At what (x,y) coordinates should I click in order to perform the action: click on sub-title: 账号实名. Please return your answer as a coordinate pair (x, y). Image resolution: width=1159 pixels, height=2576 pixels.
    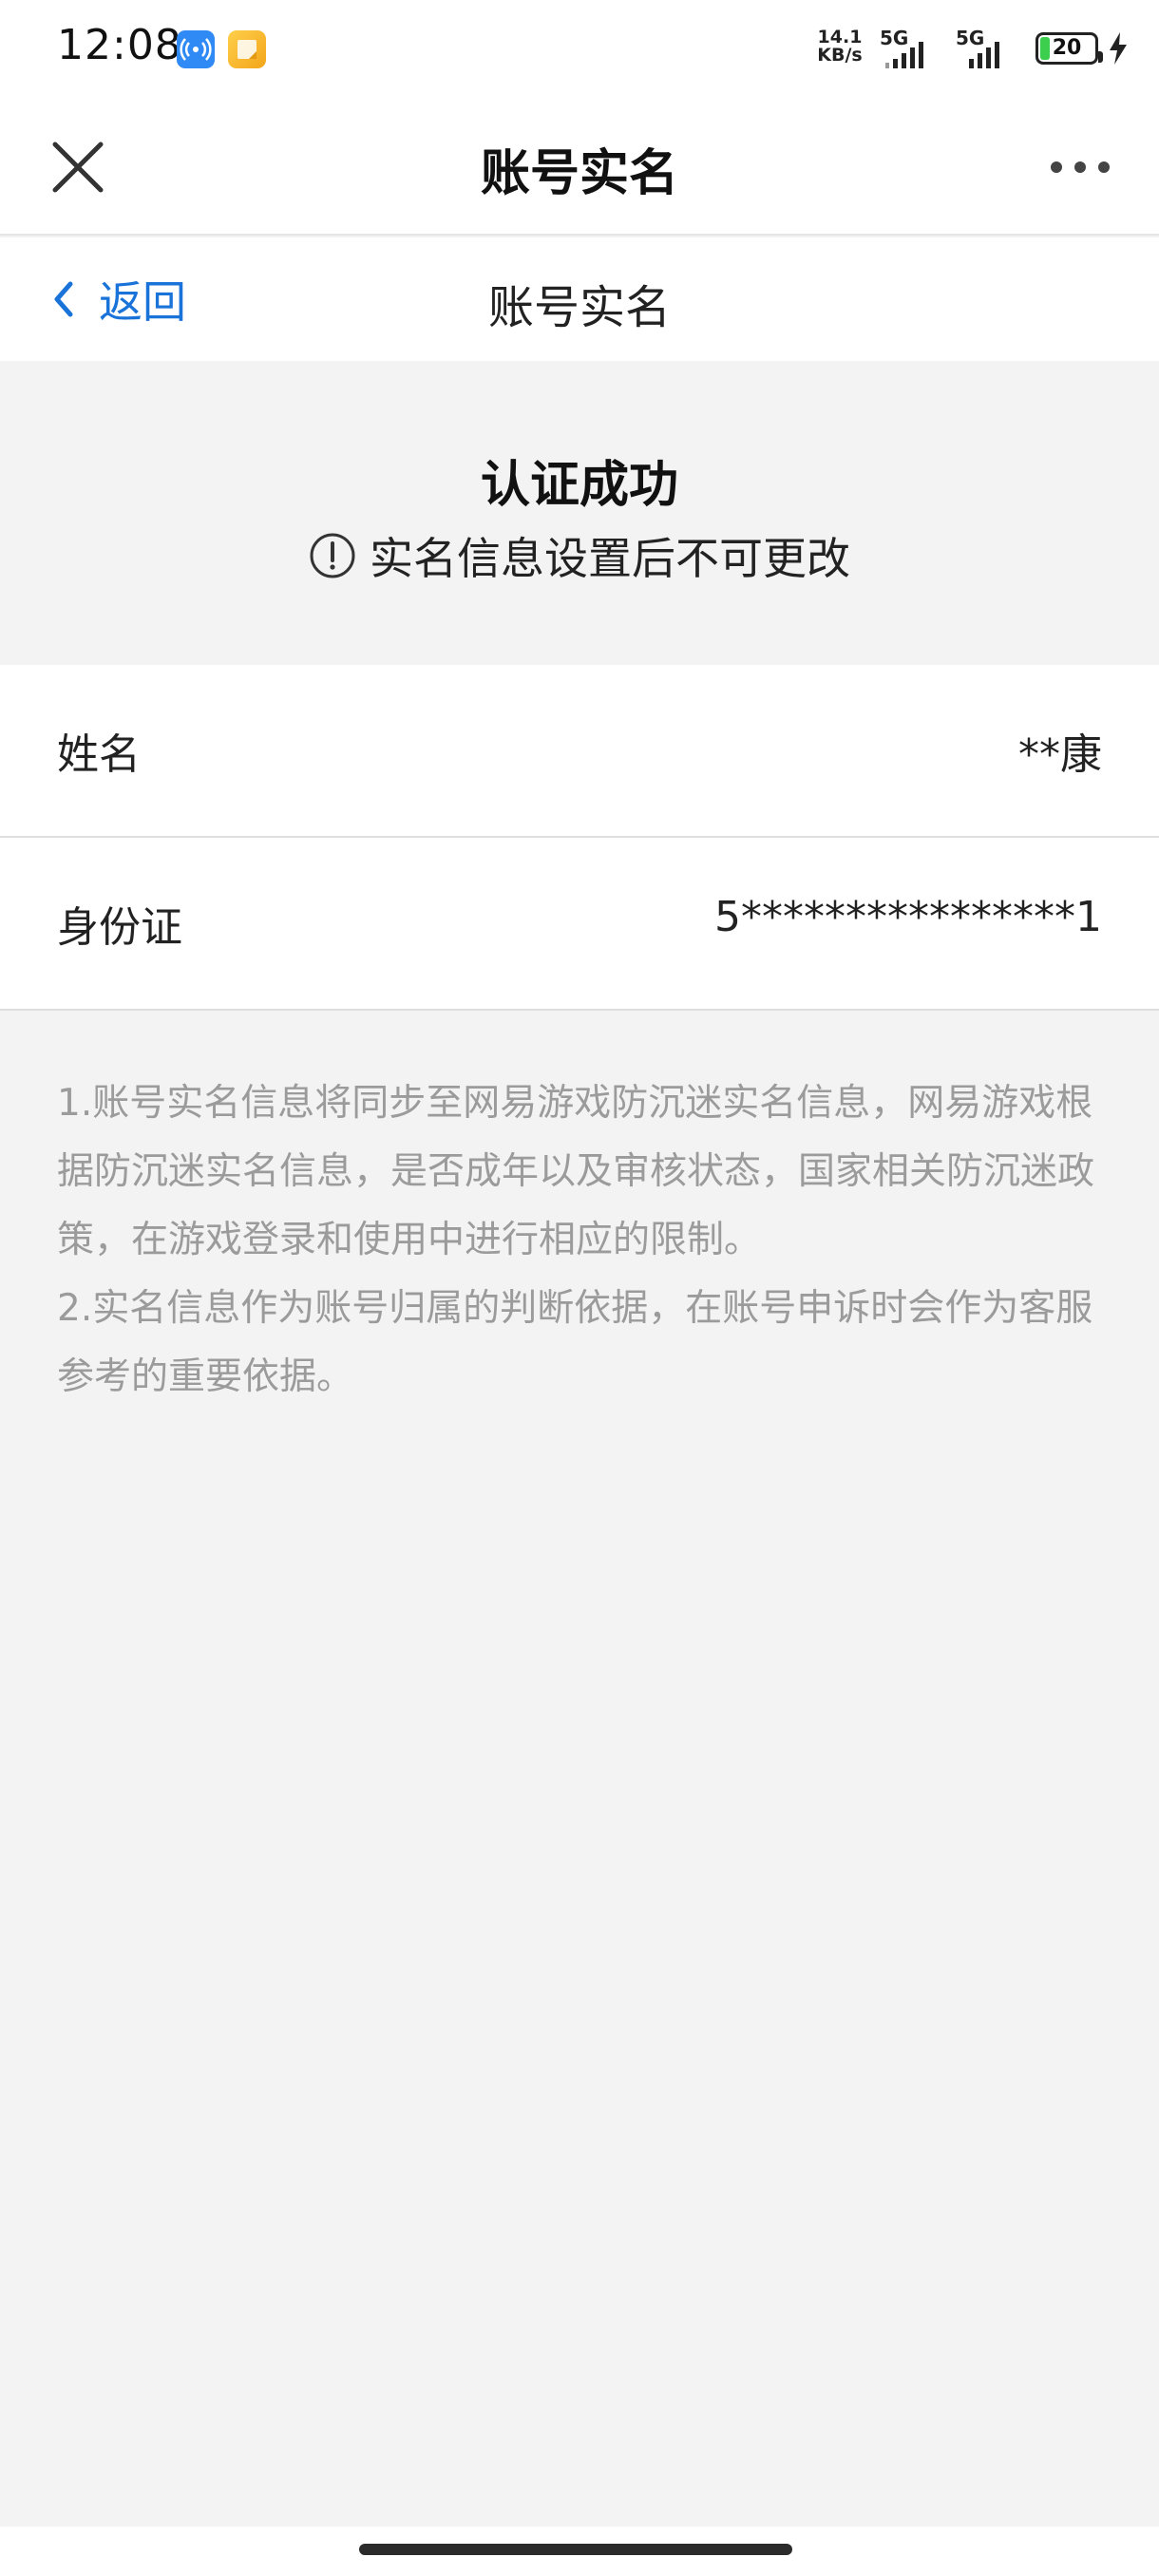
    Looking at the image, I should click on (579, 307).